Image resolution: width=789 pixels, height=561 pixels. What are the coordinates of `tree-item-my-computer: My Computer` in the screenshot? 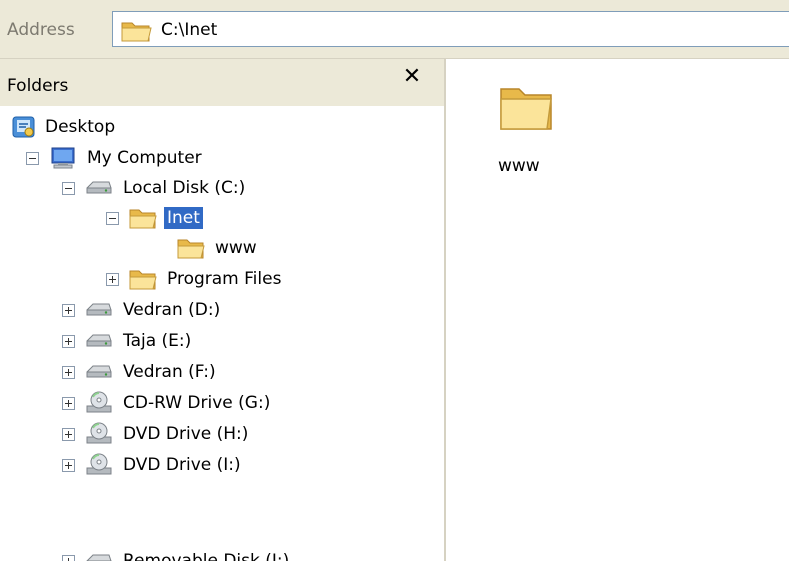 It's located at (115, 158).